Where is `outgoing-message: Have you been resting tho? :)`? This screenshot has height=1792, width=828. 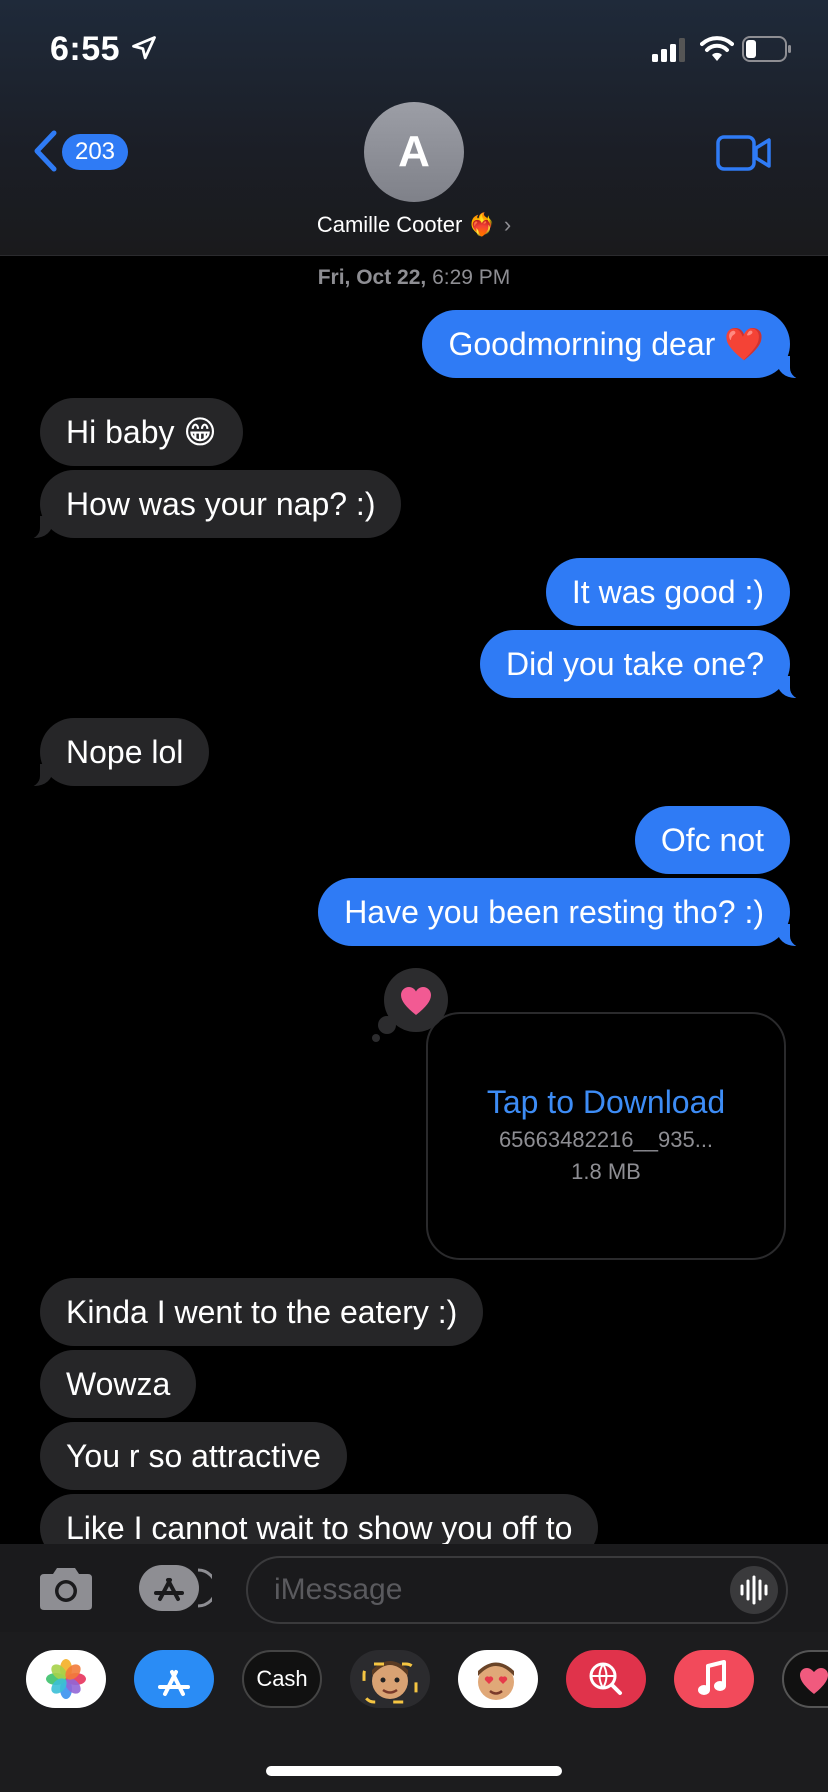
outgoing-message: Have you been resting tho? :) is located at coordinates (565, 913).